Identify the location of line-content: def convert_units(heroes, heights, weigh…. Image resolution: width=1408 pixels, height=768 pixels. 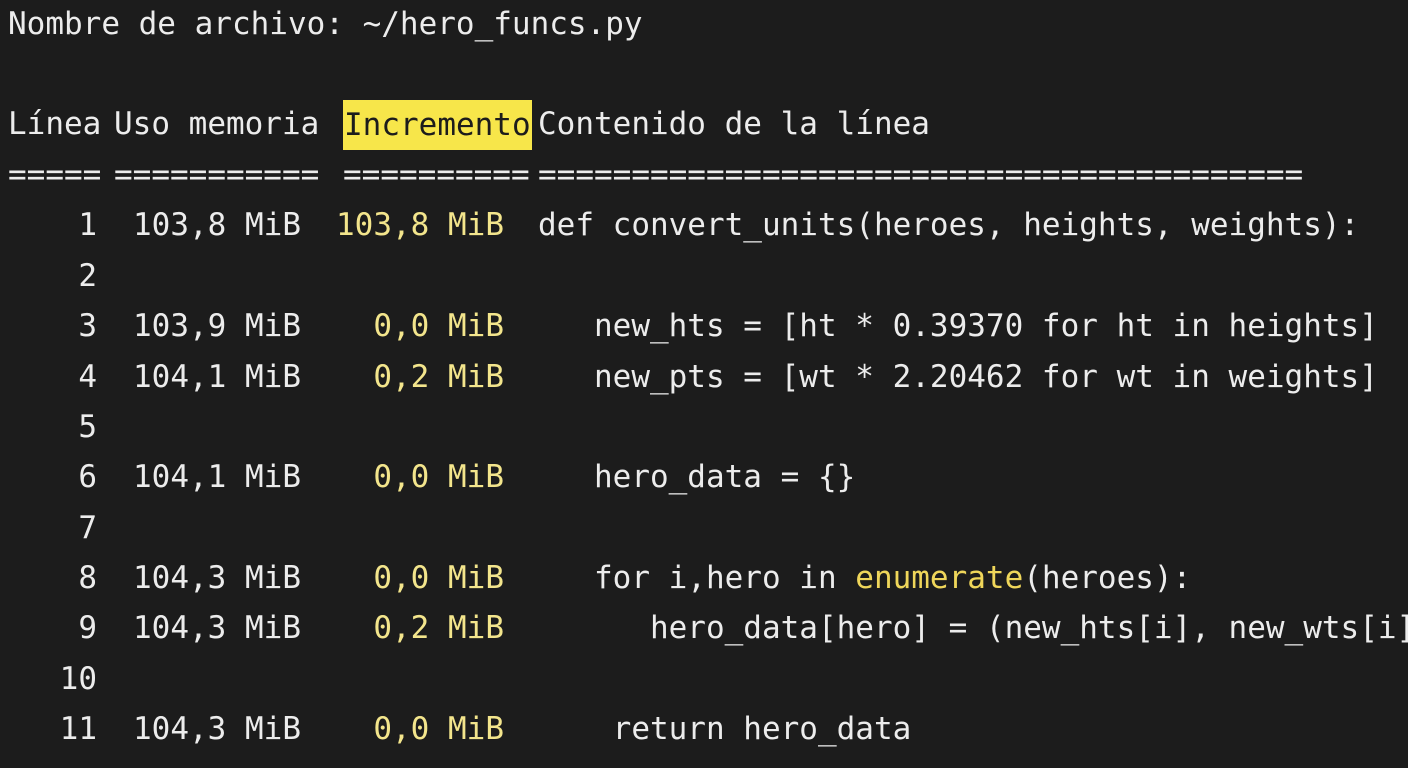
(949, 225).